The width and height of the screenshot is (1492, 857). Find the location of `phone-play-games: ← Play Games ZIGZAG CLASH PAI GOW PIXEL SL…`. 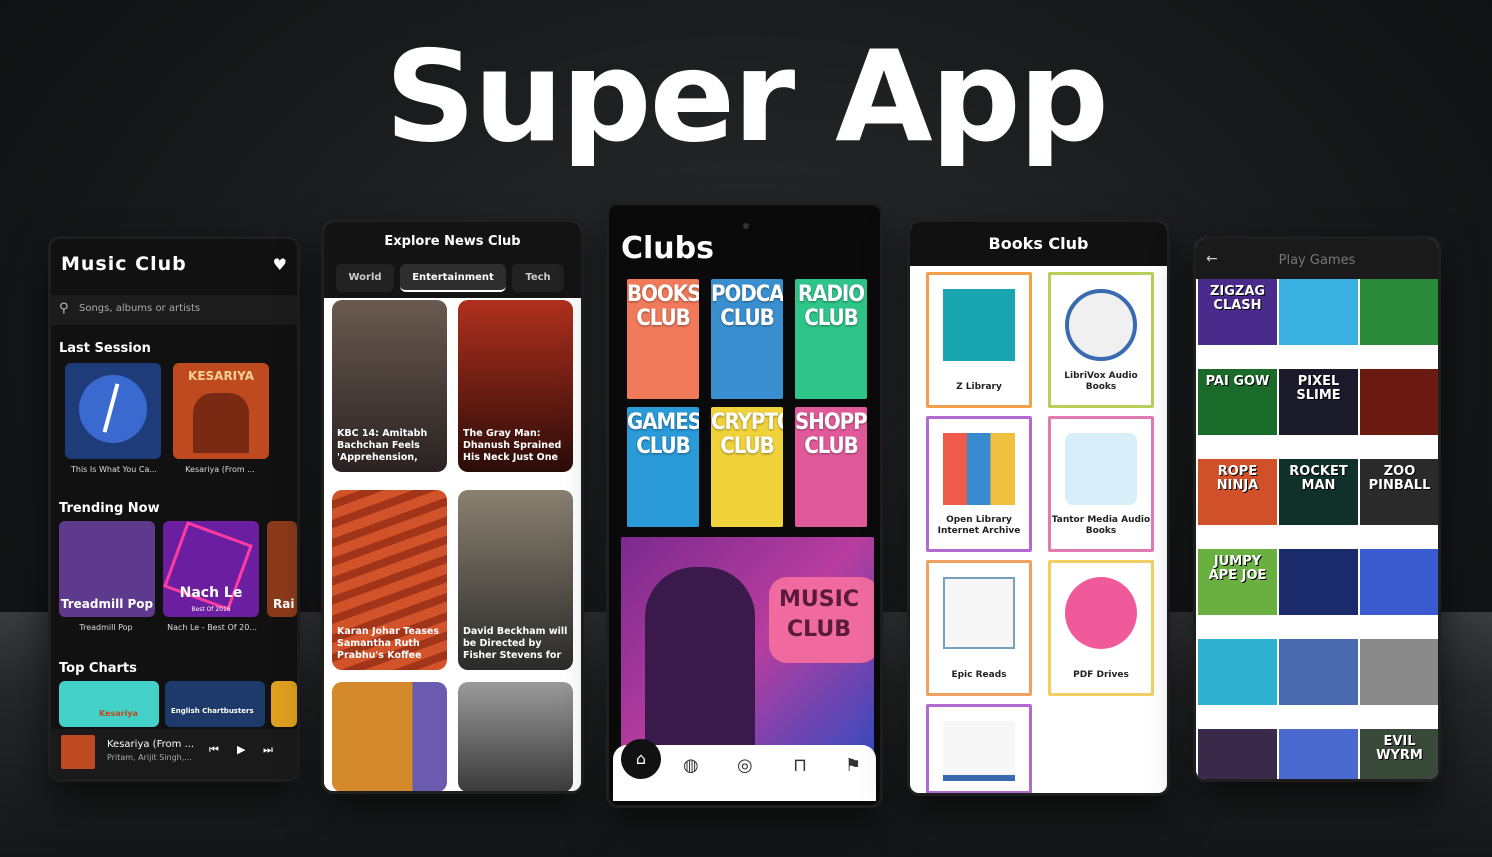

phone-play-games: ← Play Games ZIGZAG CLASH PAI GOW PIXEL SL… is located at coordinates (1317, 509).